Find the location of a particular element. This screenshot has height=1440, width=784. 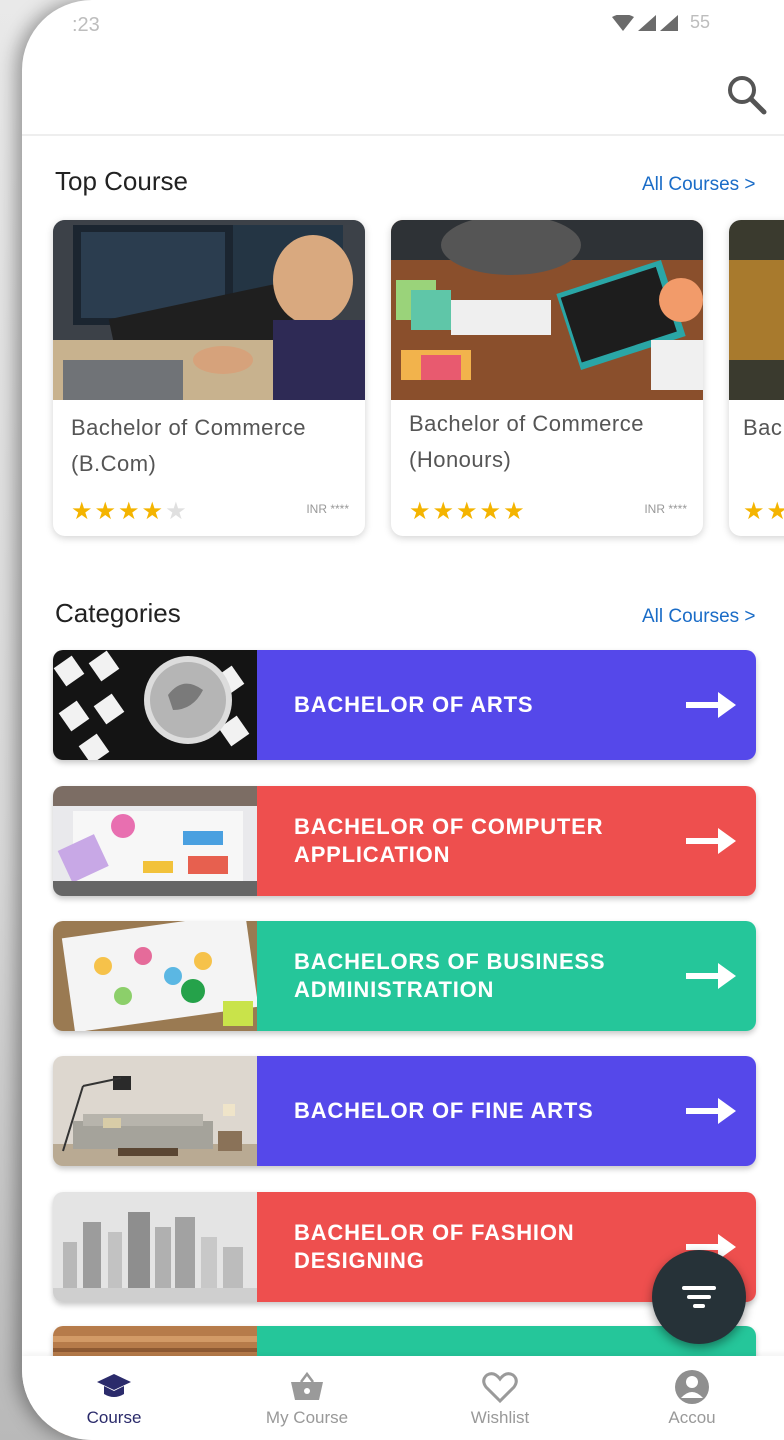

category-label: BACHELOR OF FASHION DESIGNING is located at coordinates (434, 1246).